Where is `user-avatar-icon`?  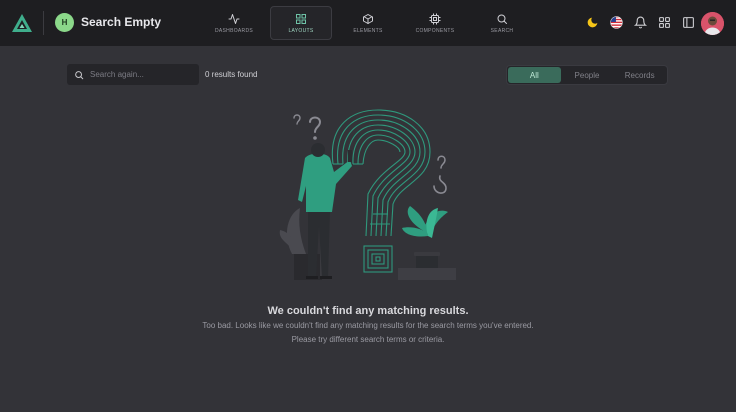 user-avatar-icon is located at coordinates (712, 23).